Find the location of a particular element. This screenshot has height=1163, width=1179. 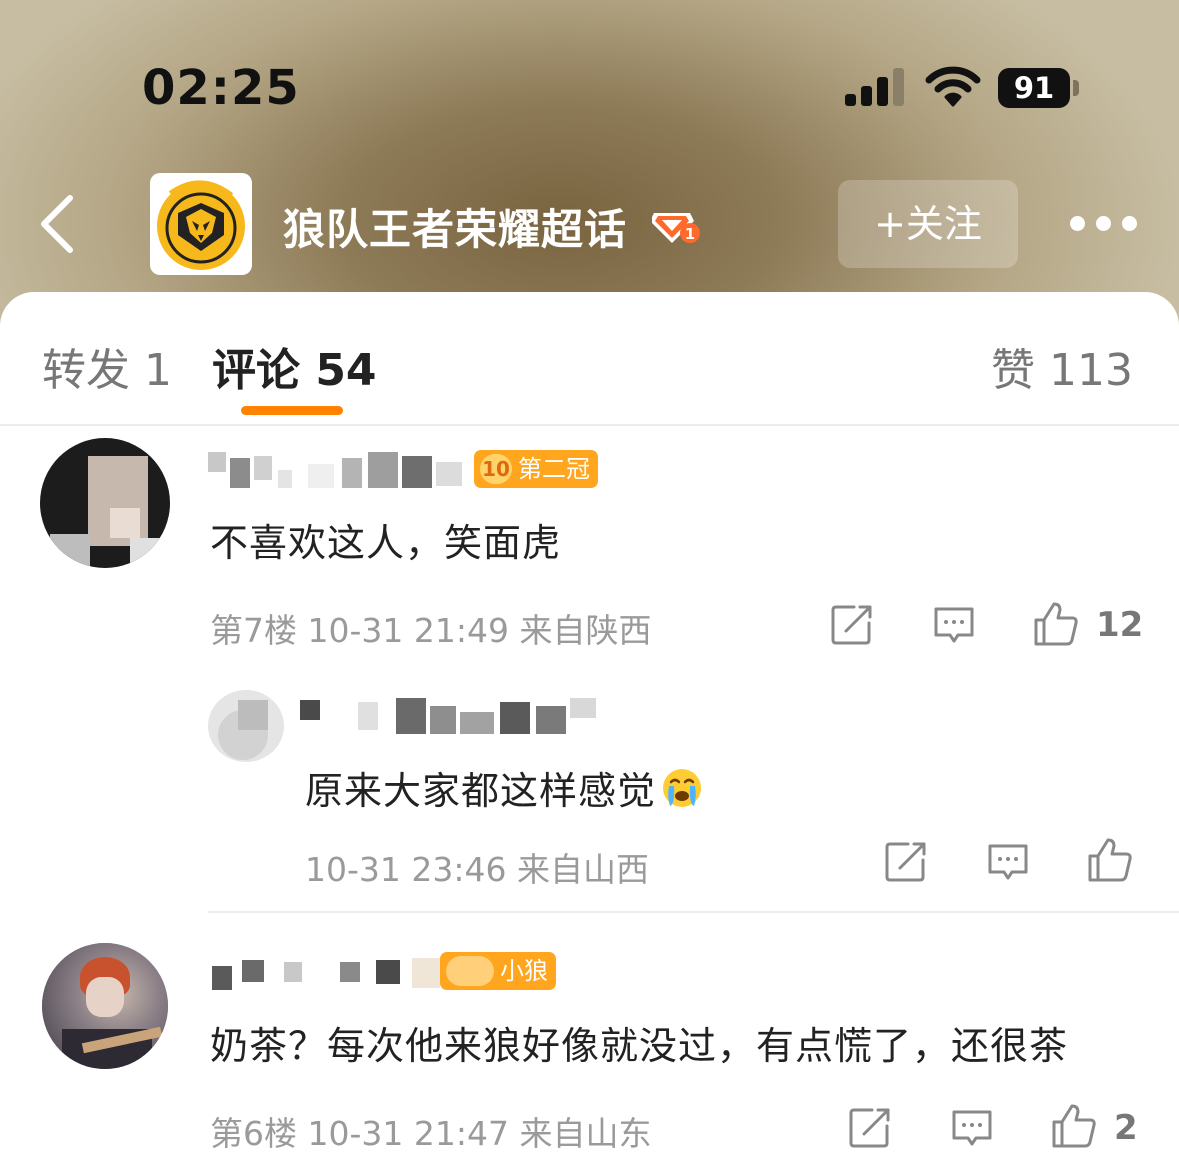

reply-time: 10-31 23:46 is located at coordinates (406, 869).